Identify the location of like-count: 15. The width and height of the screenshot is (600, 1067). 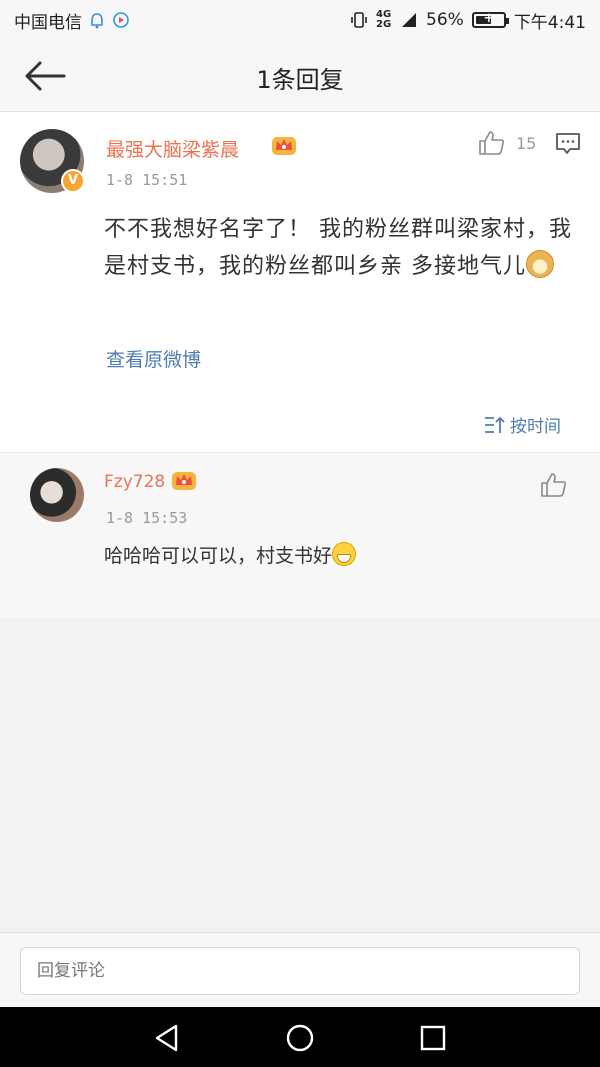
(526, 143).